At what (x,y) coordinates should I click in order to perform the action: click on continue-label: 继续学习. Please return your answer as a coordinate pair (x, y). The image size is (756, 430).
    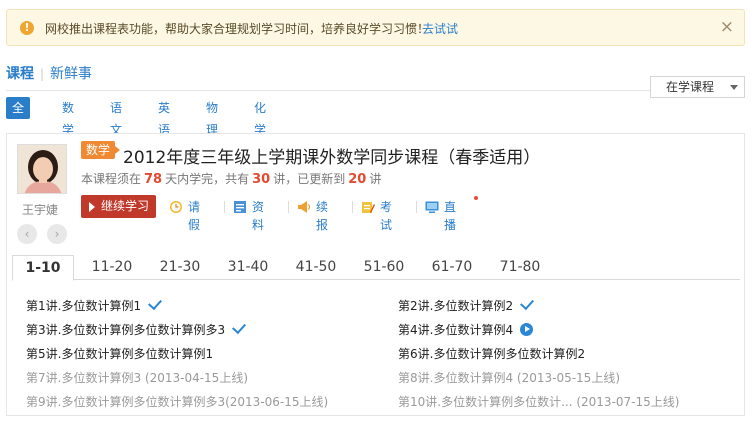
    Looking at the image, I should click on (125, 206).